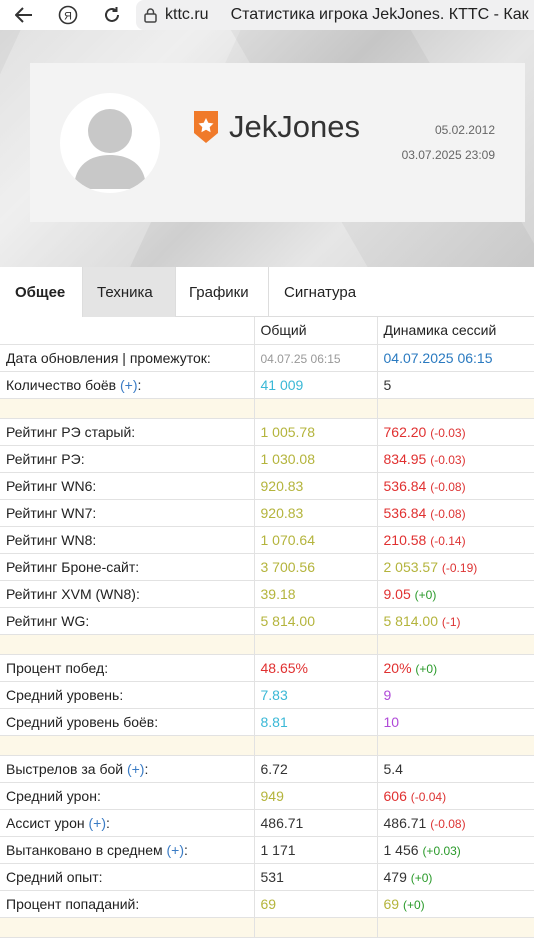 The width and height of the screenshot is (534, 938). What do you see at coordinates (282, 384) in the screenshot?
I see `overall-value: 41 009` at bounding box center [282, 384].